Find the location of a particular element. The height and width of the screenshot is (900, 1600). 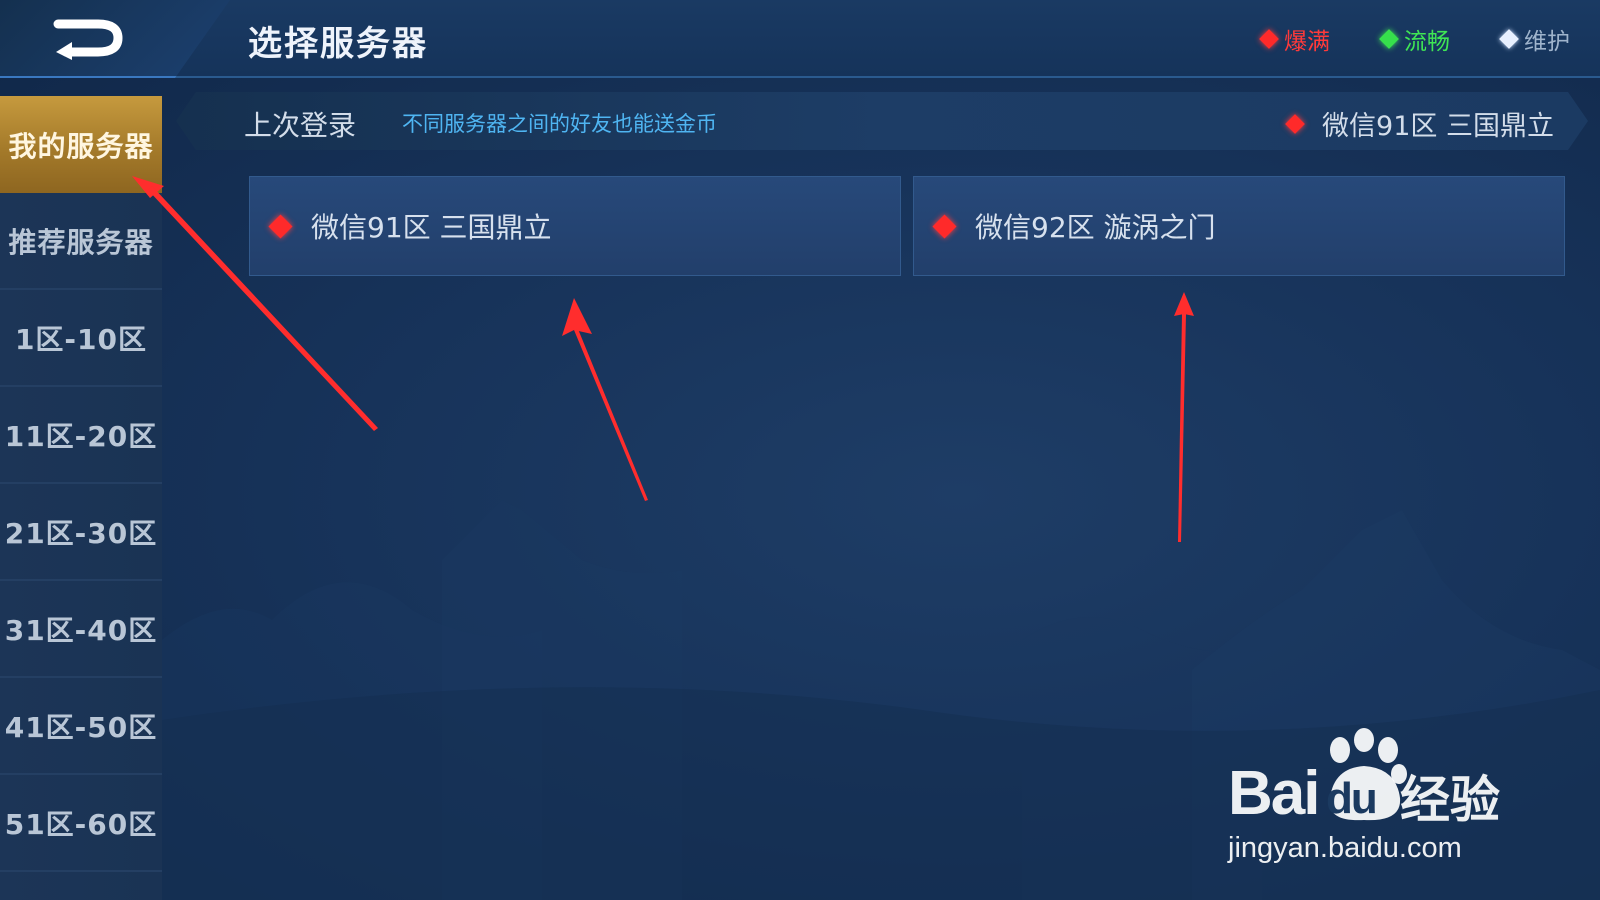

sidebar-item-range-11-20: 11区-20区 is located at coordinates (81, 435).